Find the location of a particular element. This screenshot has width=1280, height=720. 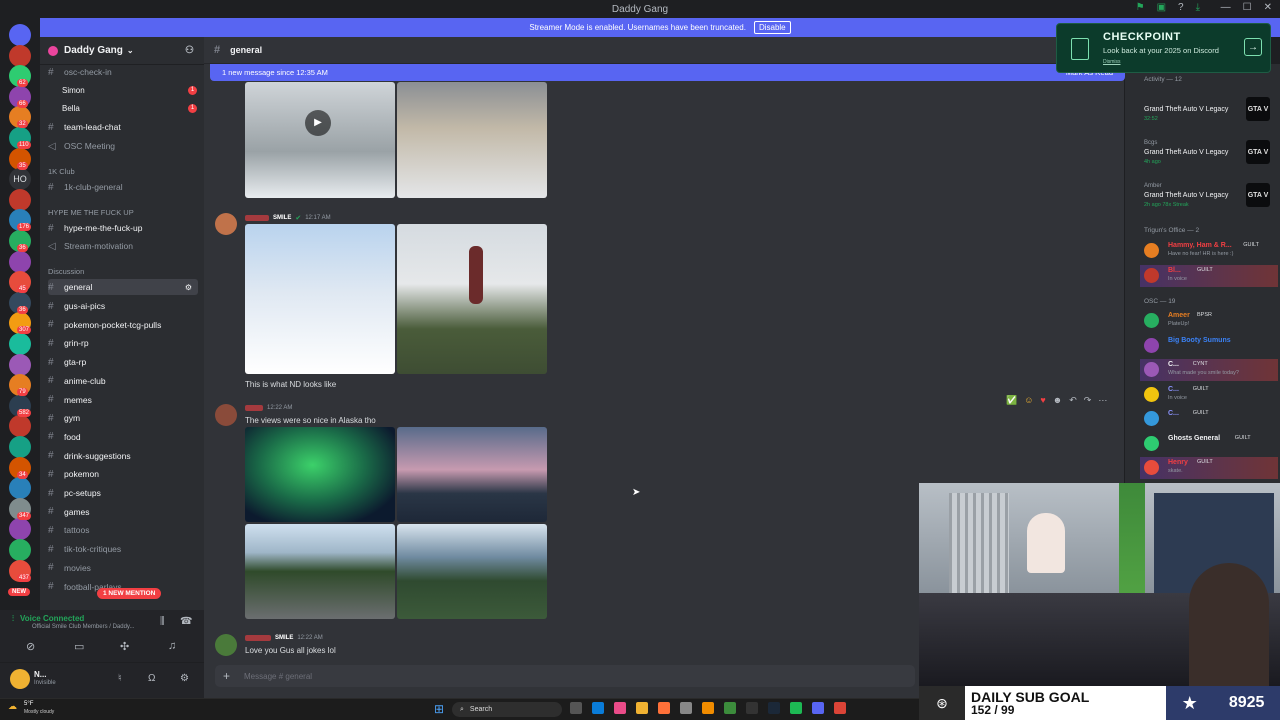

message-input: Message # general is located at coordinates (278, 676).